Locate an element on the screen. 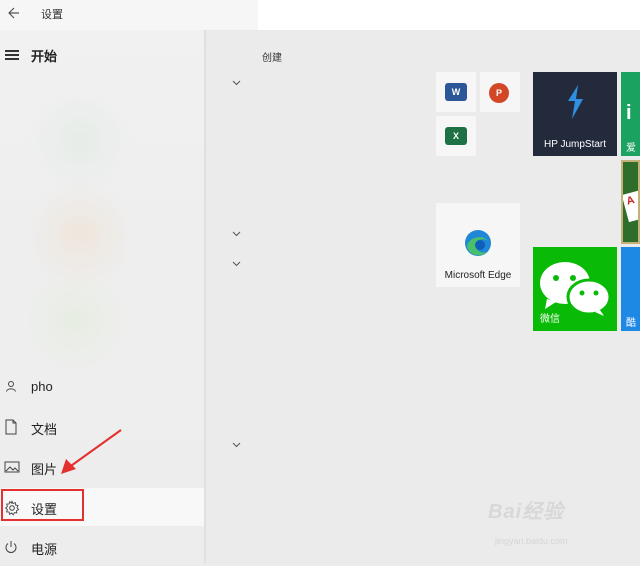  wechat-tile: 微信 is located at coordinates (575, 289).